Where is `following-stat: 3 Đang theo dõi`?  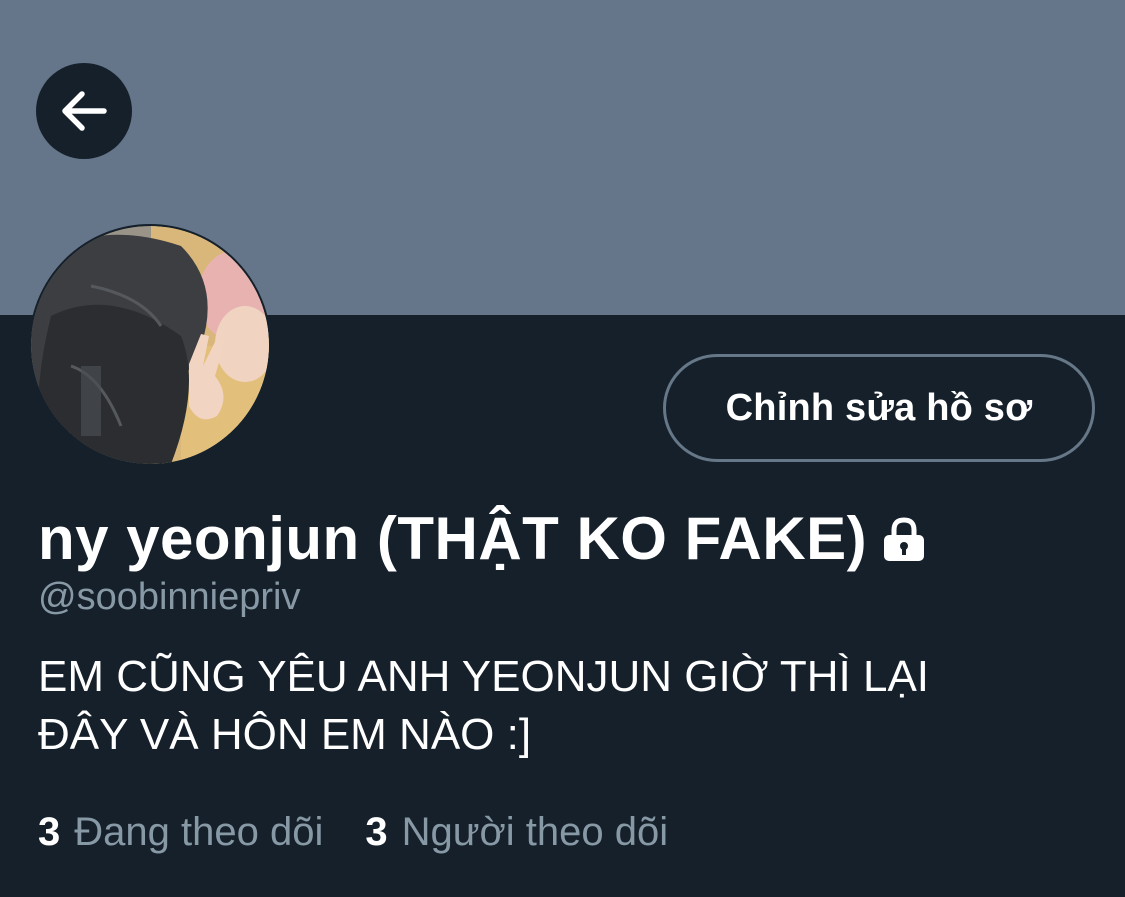 following-stat: 3 Đang theo dõi is located at coordinates (180, 832).